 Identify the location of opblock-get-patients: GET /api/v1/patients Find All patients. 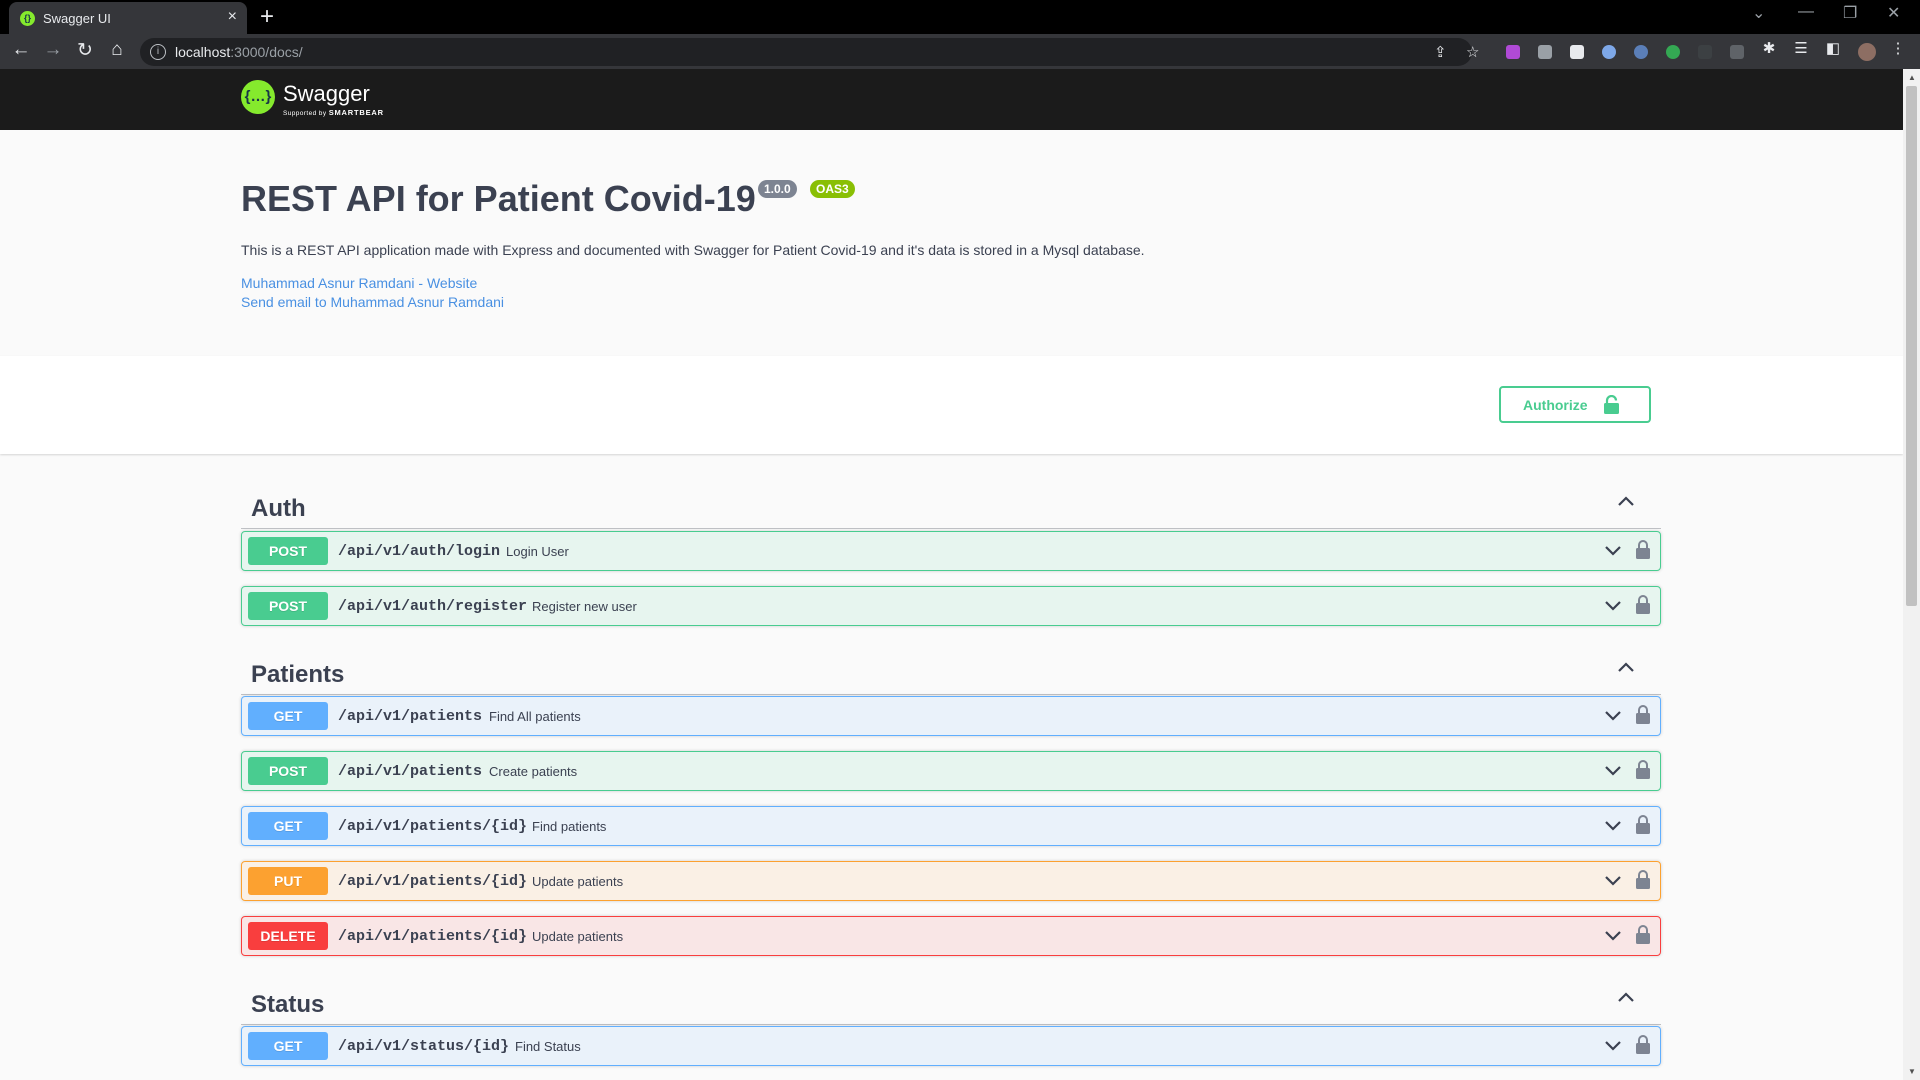
(951, 716).